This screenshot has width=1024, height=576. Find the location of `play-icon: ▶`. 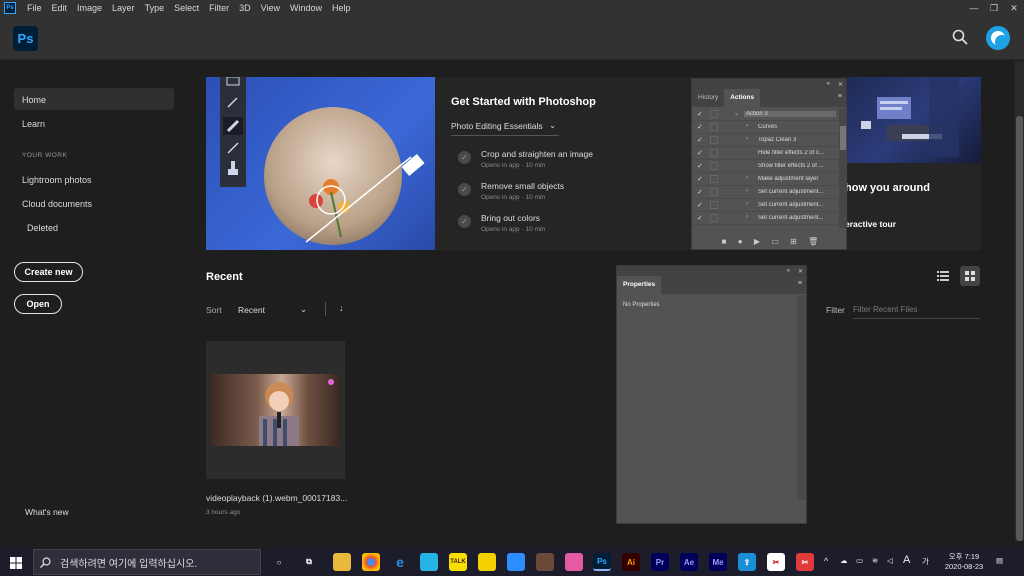

play-icon: ▶ is located at coordinates (757, 241).